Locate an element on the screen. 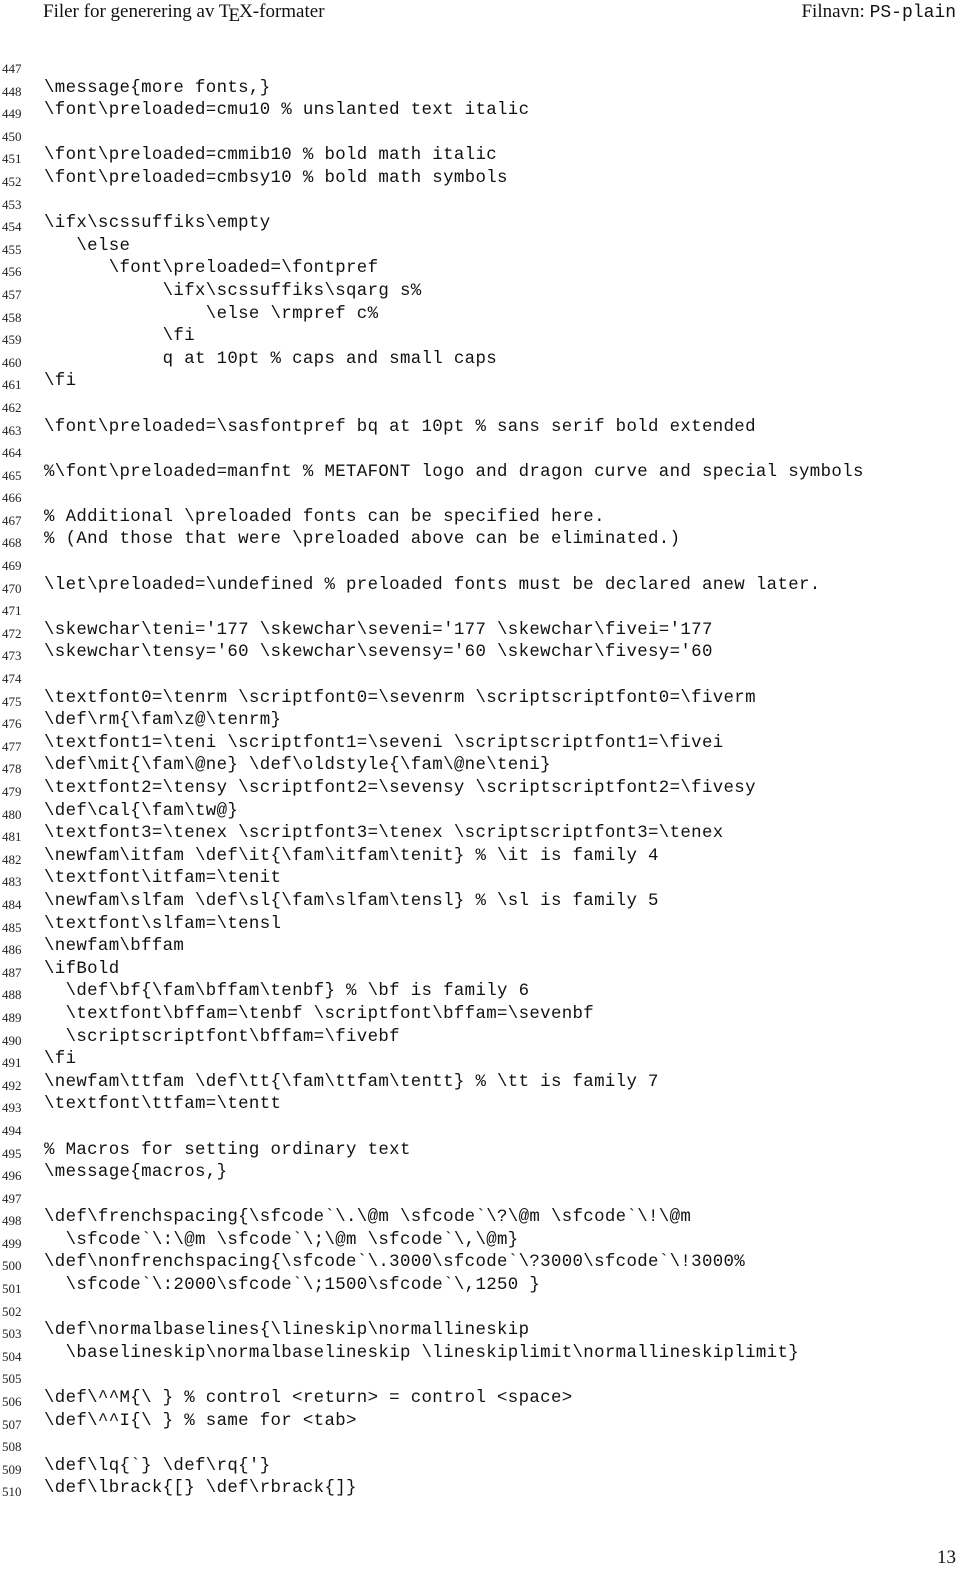  code-text: \else is located at coordinates (87, 246).